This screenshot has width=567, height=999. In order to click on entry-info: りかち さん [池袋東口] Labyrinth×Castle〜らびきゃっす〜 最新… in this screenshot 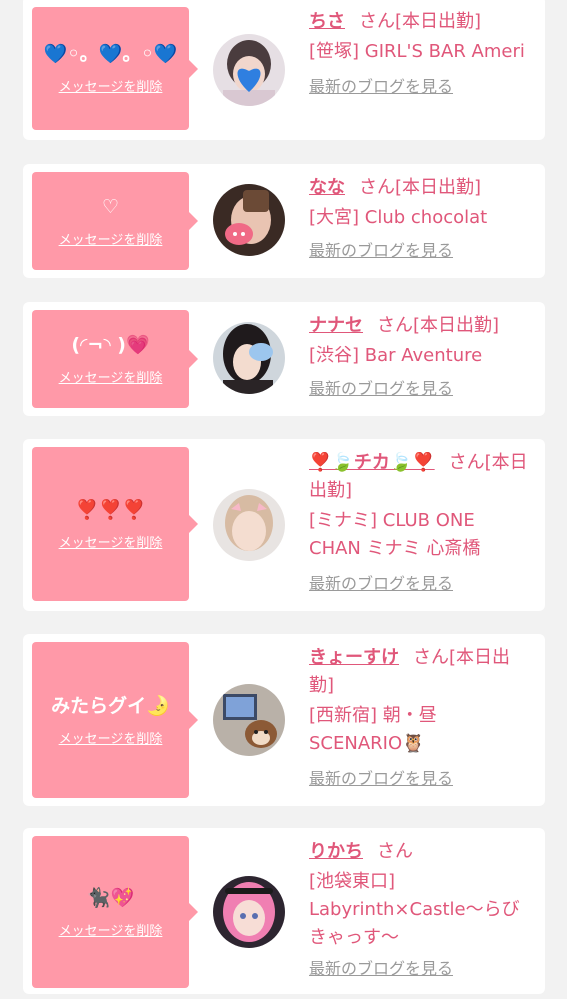, I will do `click(420, 909)`.